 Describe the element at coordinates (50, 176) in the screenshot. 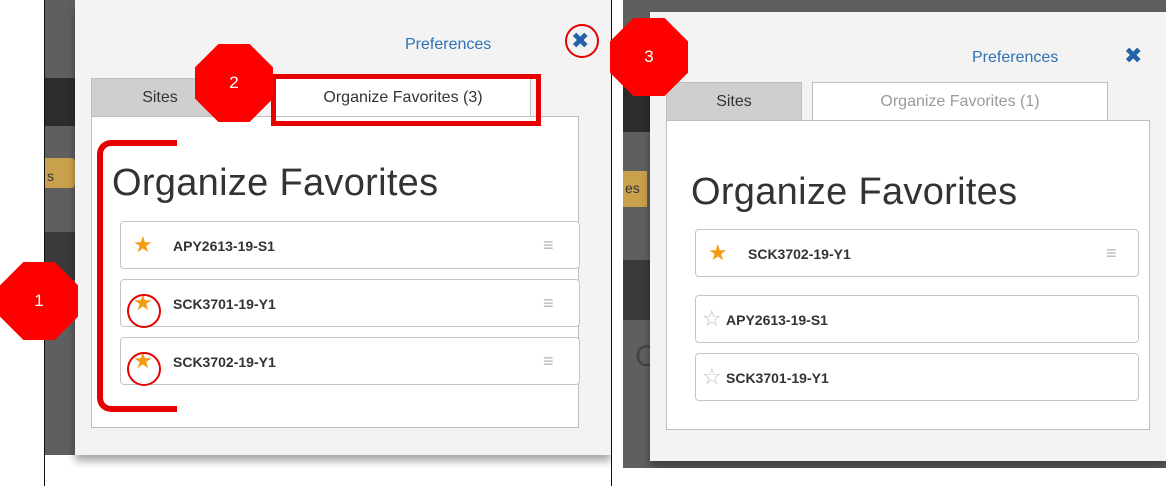

I see `background-peek-text: s` at that location.